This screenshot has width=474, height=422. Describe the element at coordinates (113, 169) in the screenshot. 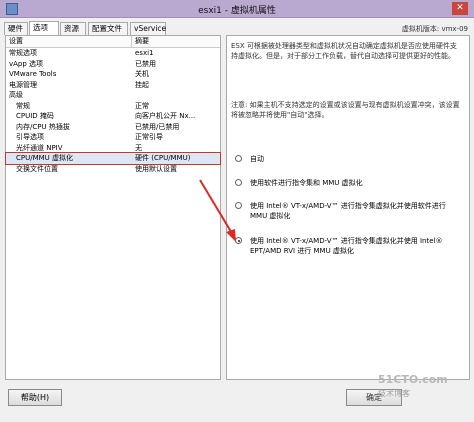

I see `list-row-swapfile-location: 交换文件位置 使用默认设置` at that location.